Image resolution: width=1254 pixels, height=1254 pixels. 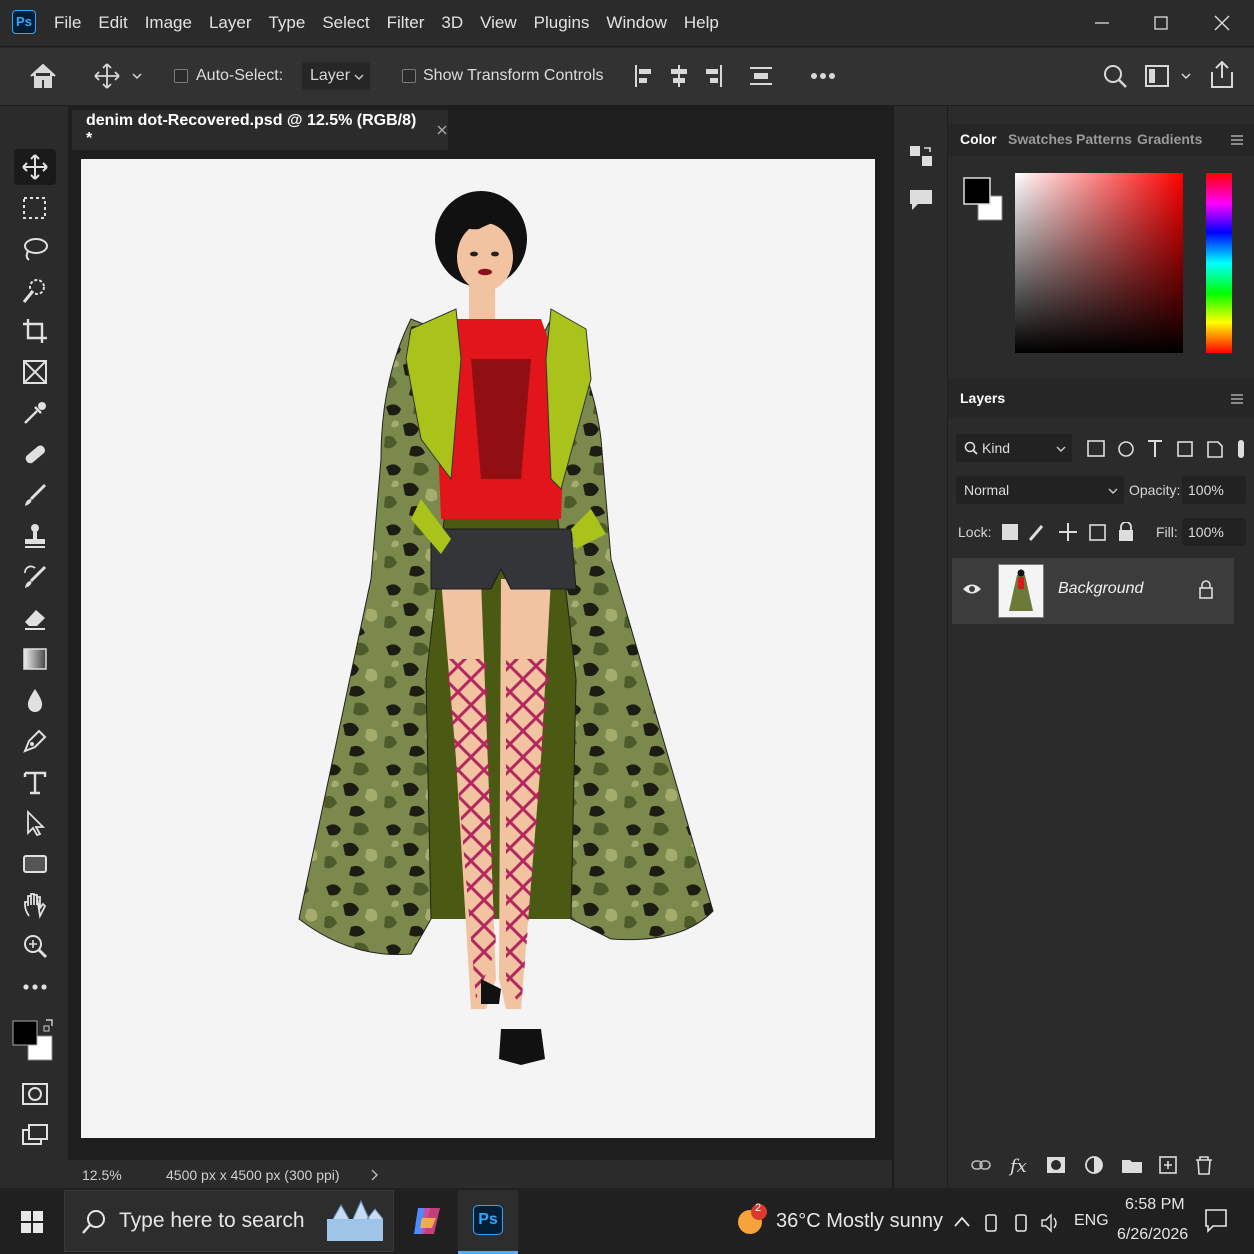 What do you see at coordinates (173, 23) in the screenshot?
I see `menu-image: Image` at bounding box center [173, 23].